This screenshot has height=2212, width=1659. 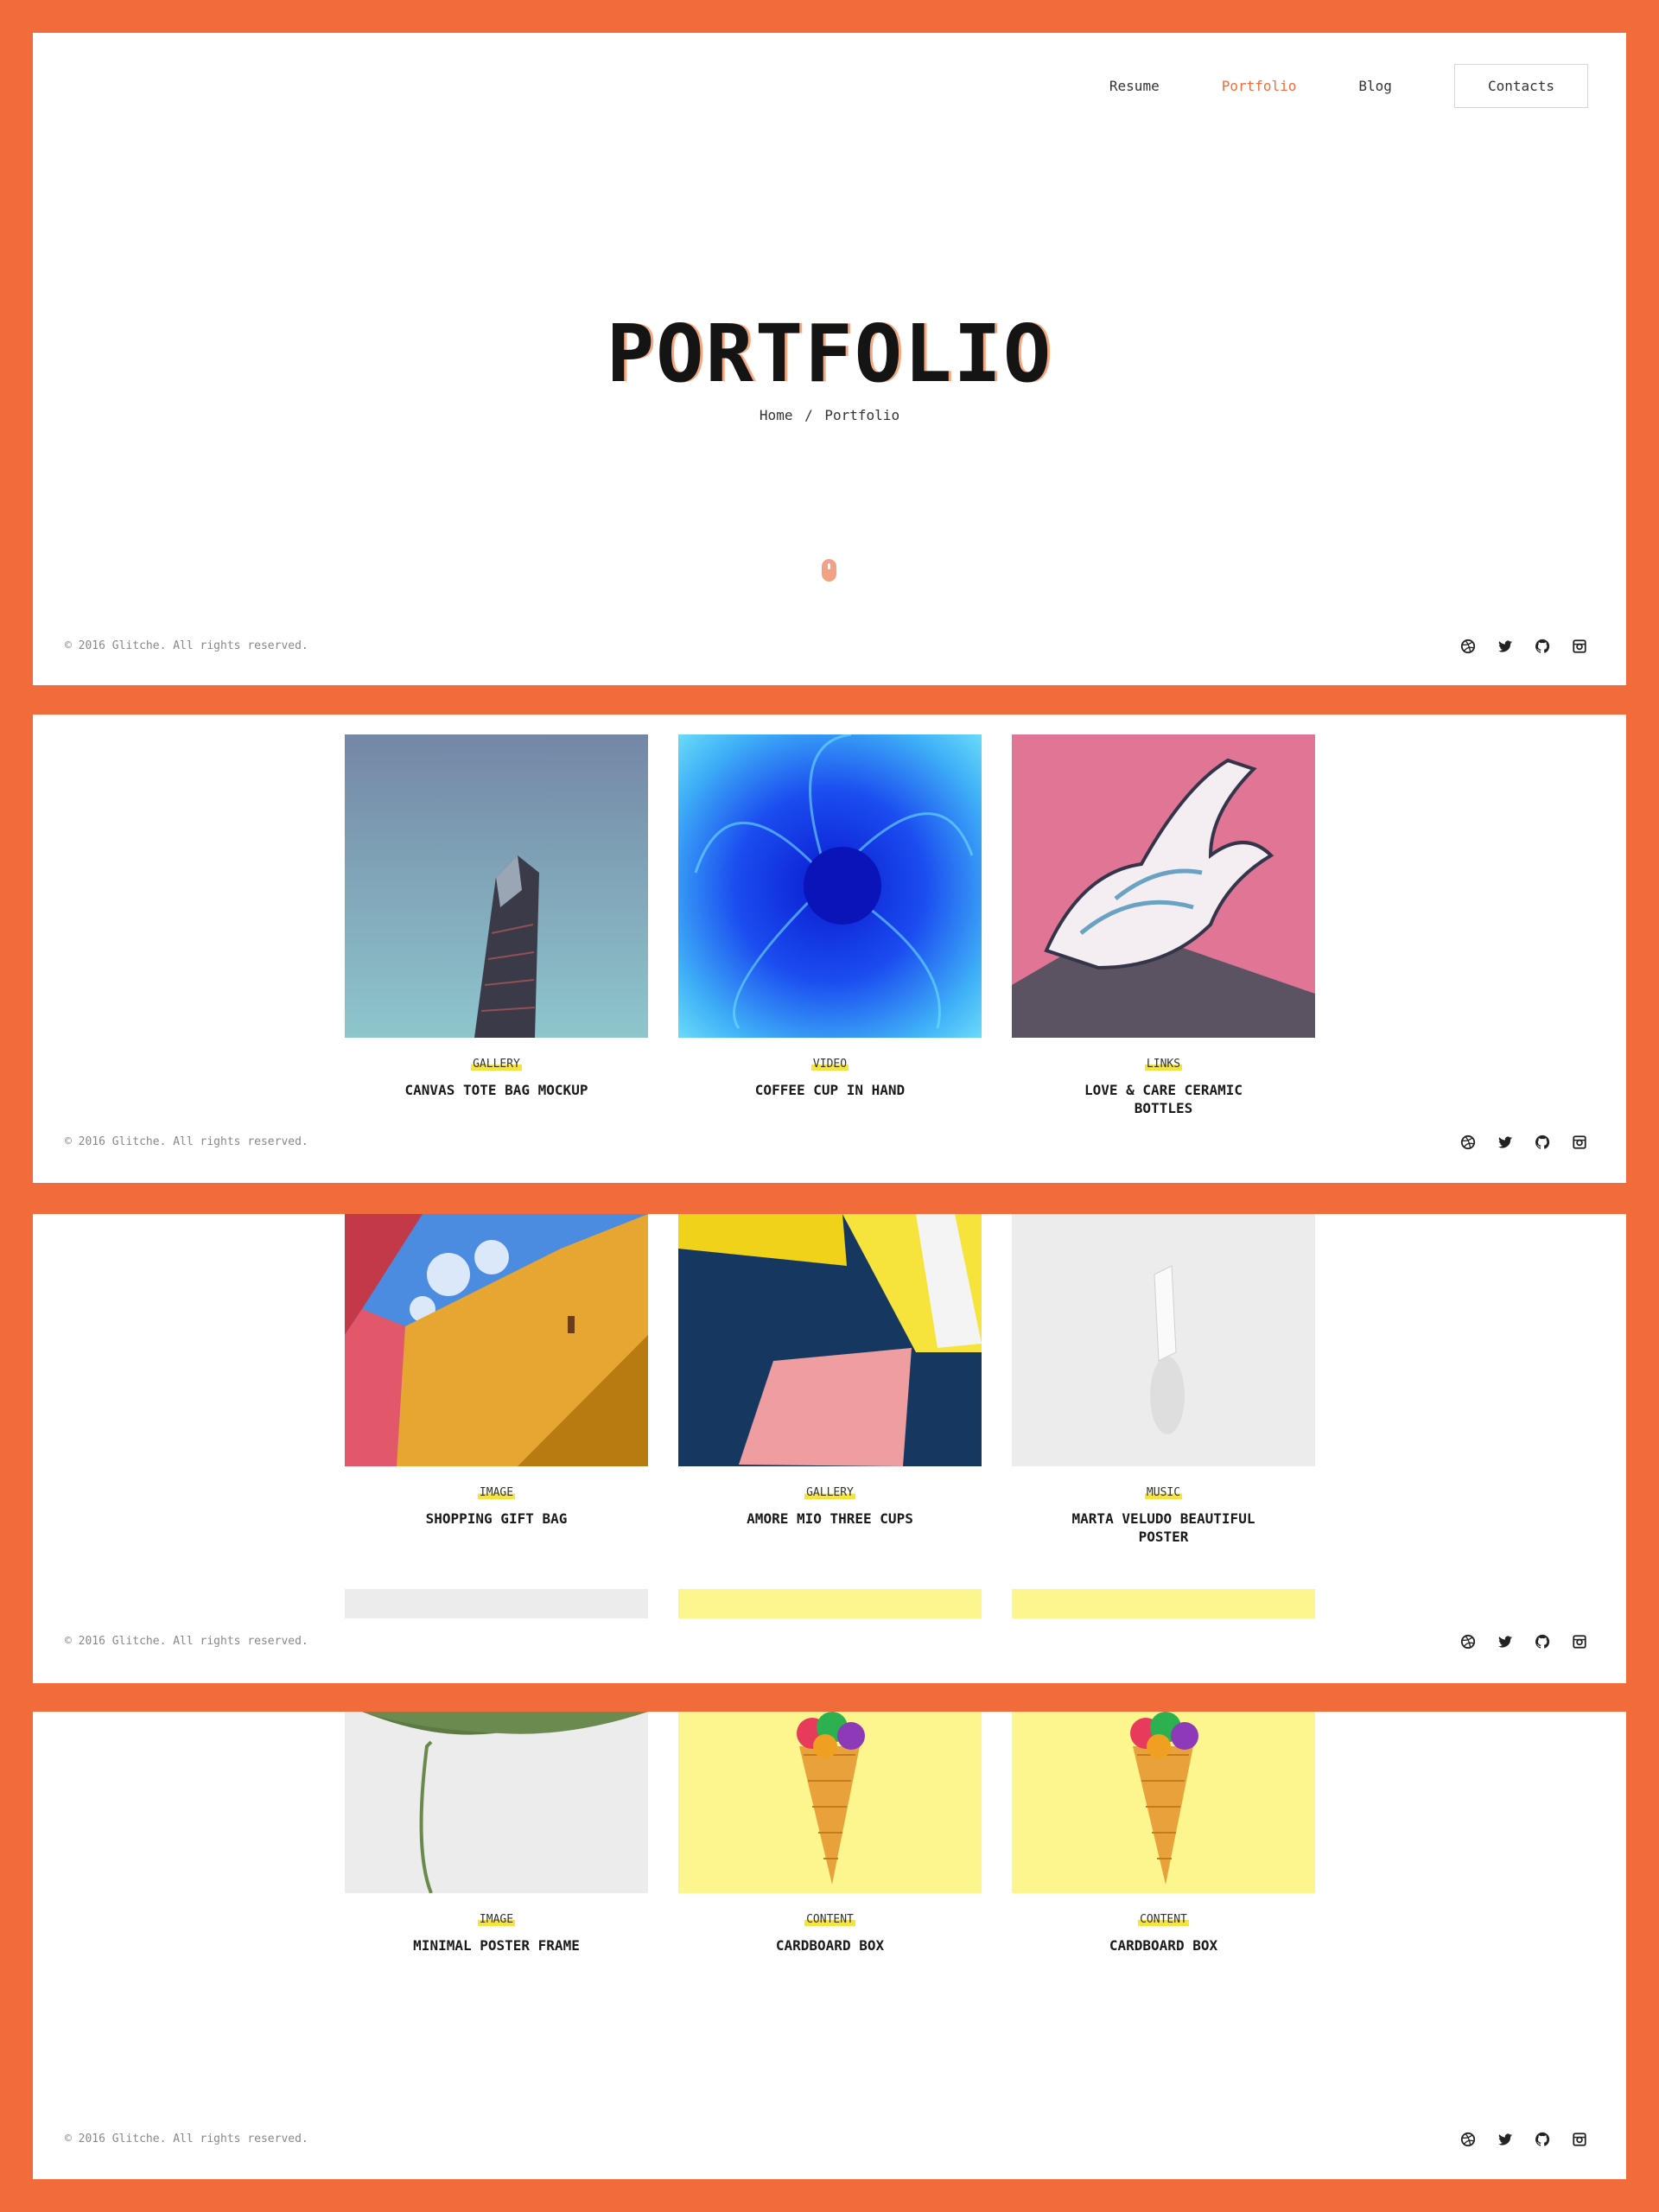 I want to click on scroll-mouse-icon, so click(x=829, y=570).